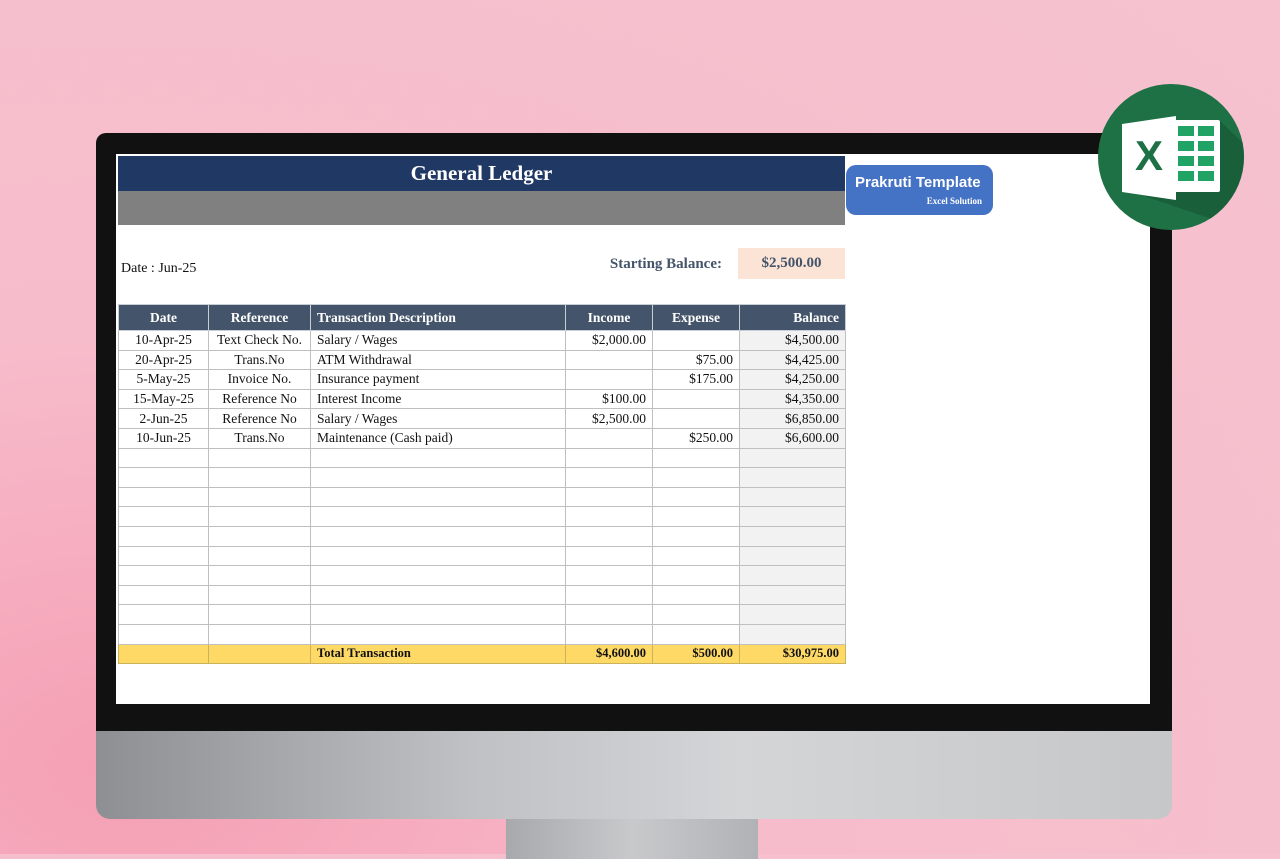 This screenshot has width=1280, height=859. What do you see at coordinates (792, 654) in the screenshot?
I see `total-balance: $30,975.00` at bounding box center [792, 654].